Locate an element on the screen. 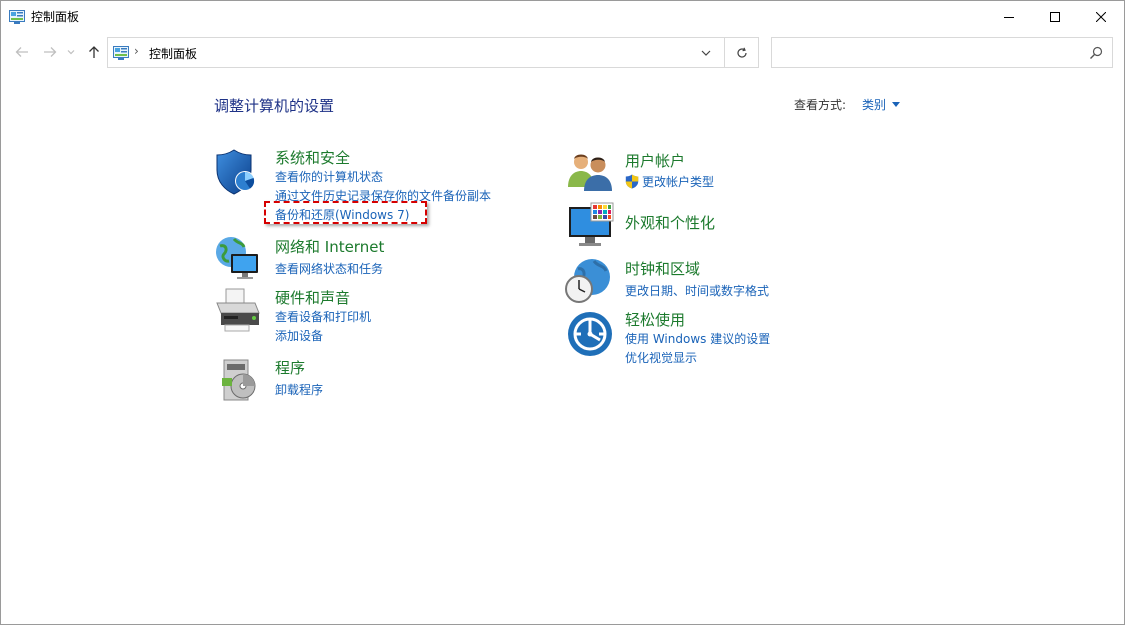 This screenshot has width=1125, height=625. refresh-icon is located at coordinates (741, 52).